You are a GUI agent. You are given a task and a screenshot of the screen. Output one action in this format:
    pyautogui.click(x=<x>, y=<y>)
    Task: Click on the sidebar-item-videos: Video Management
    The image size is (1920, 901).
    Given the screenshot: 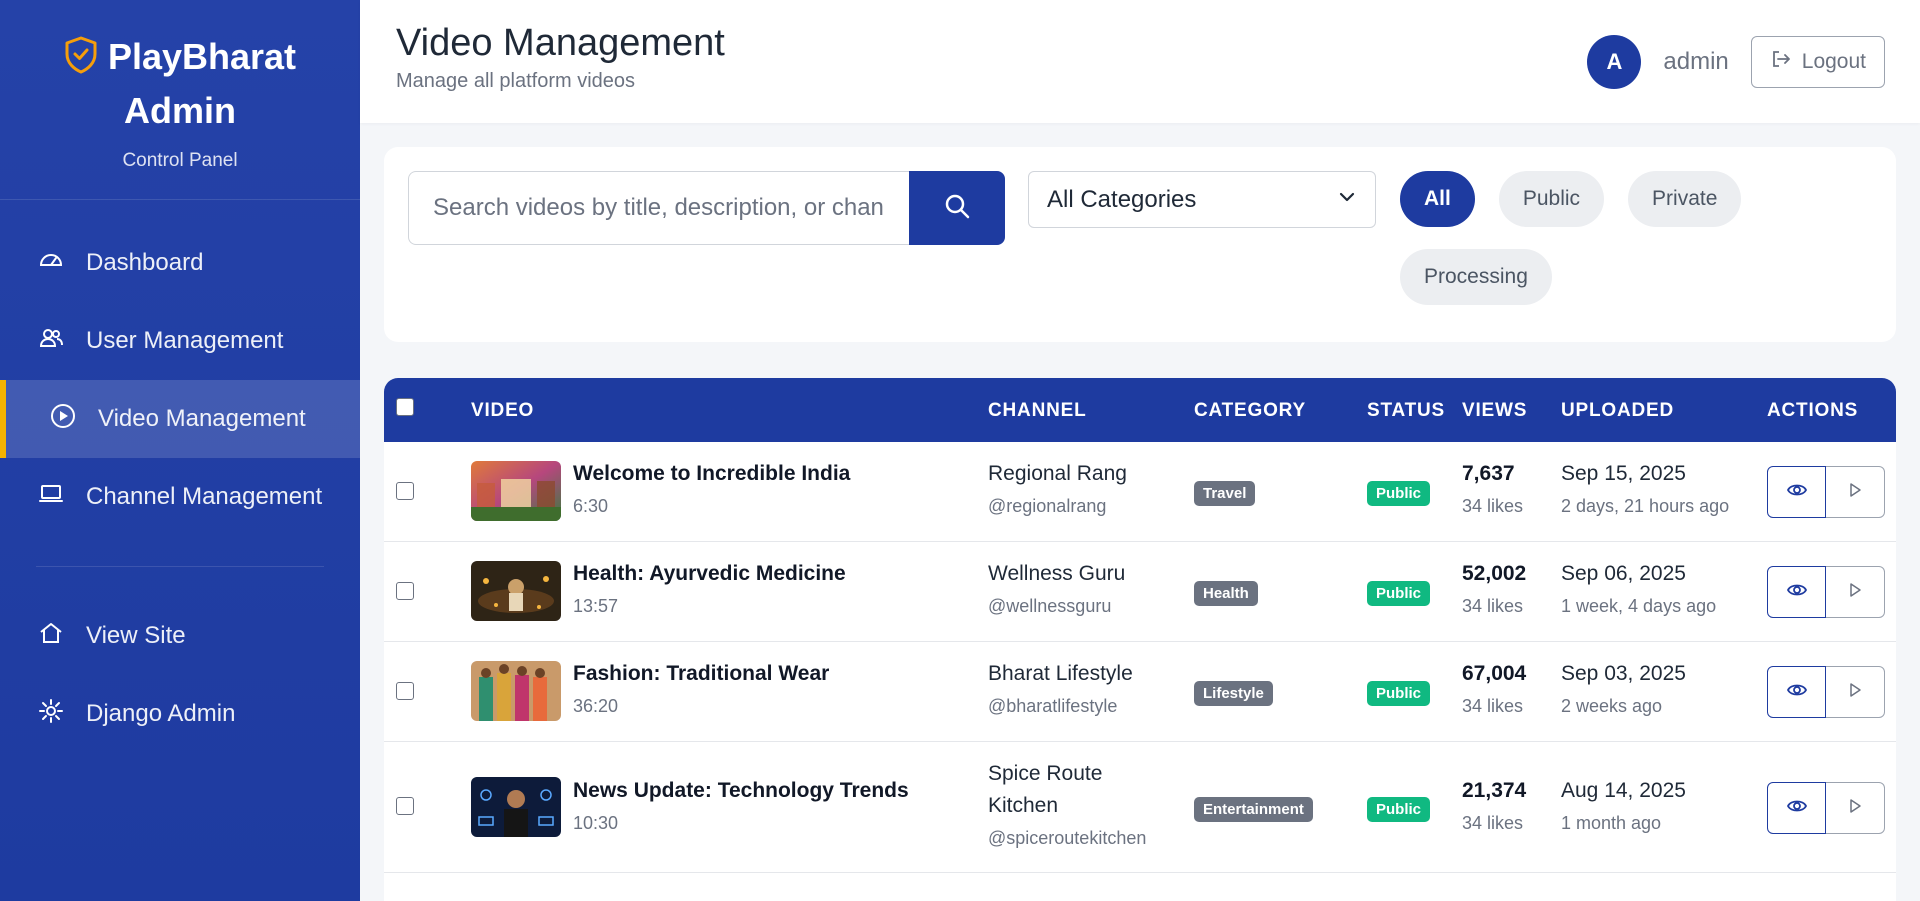 What is the action you would take?
    pyautogui.click(x=180, y=419)
    